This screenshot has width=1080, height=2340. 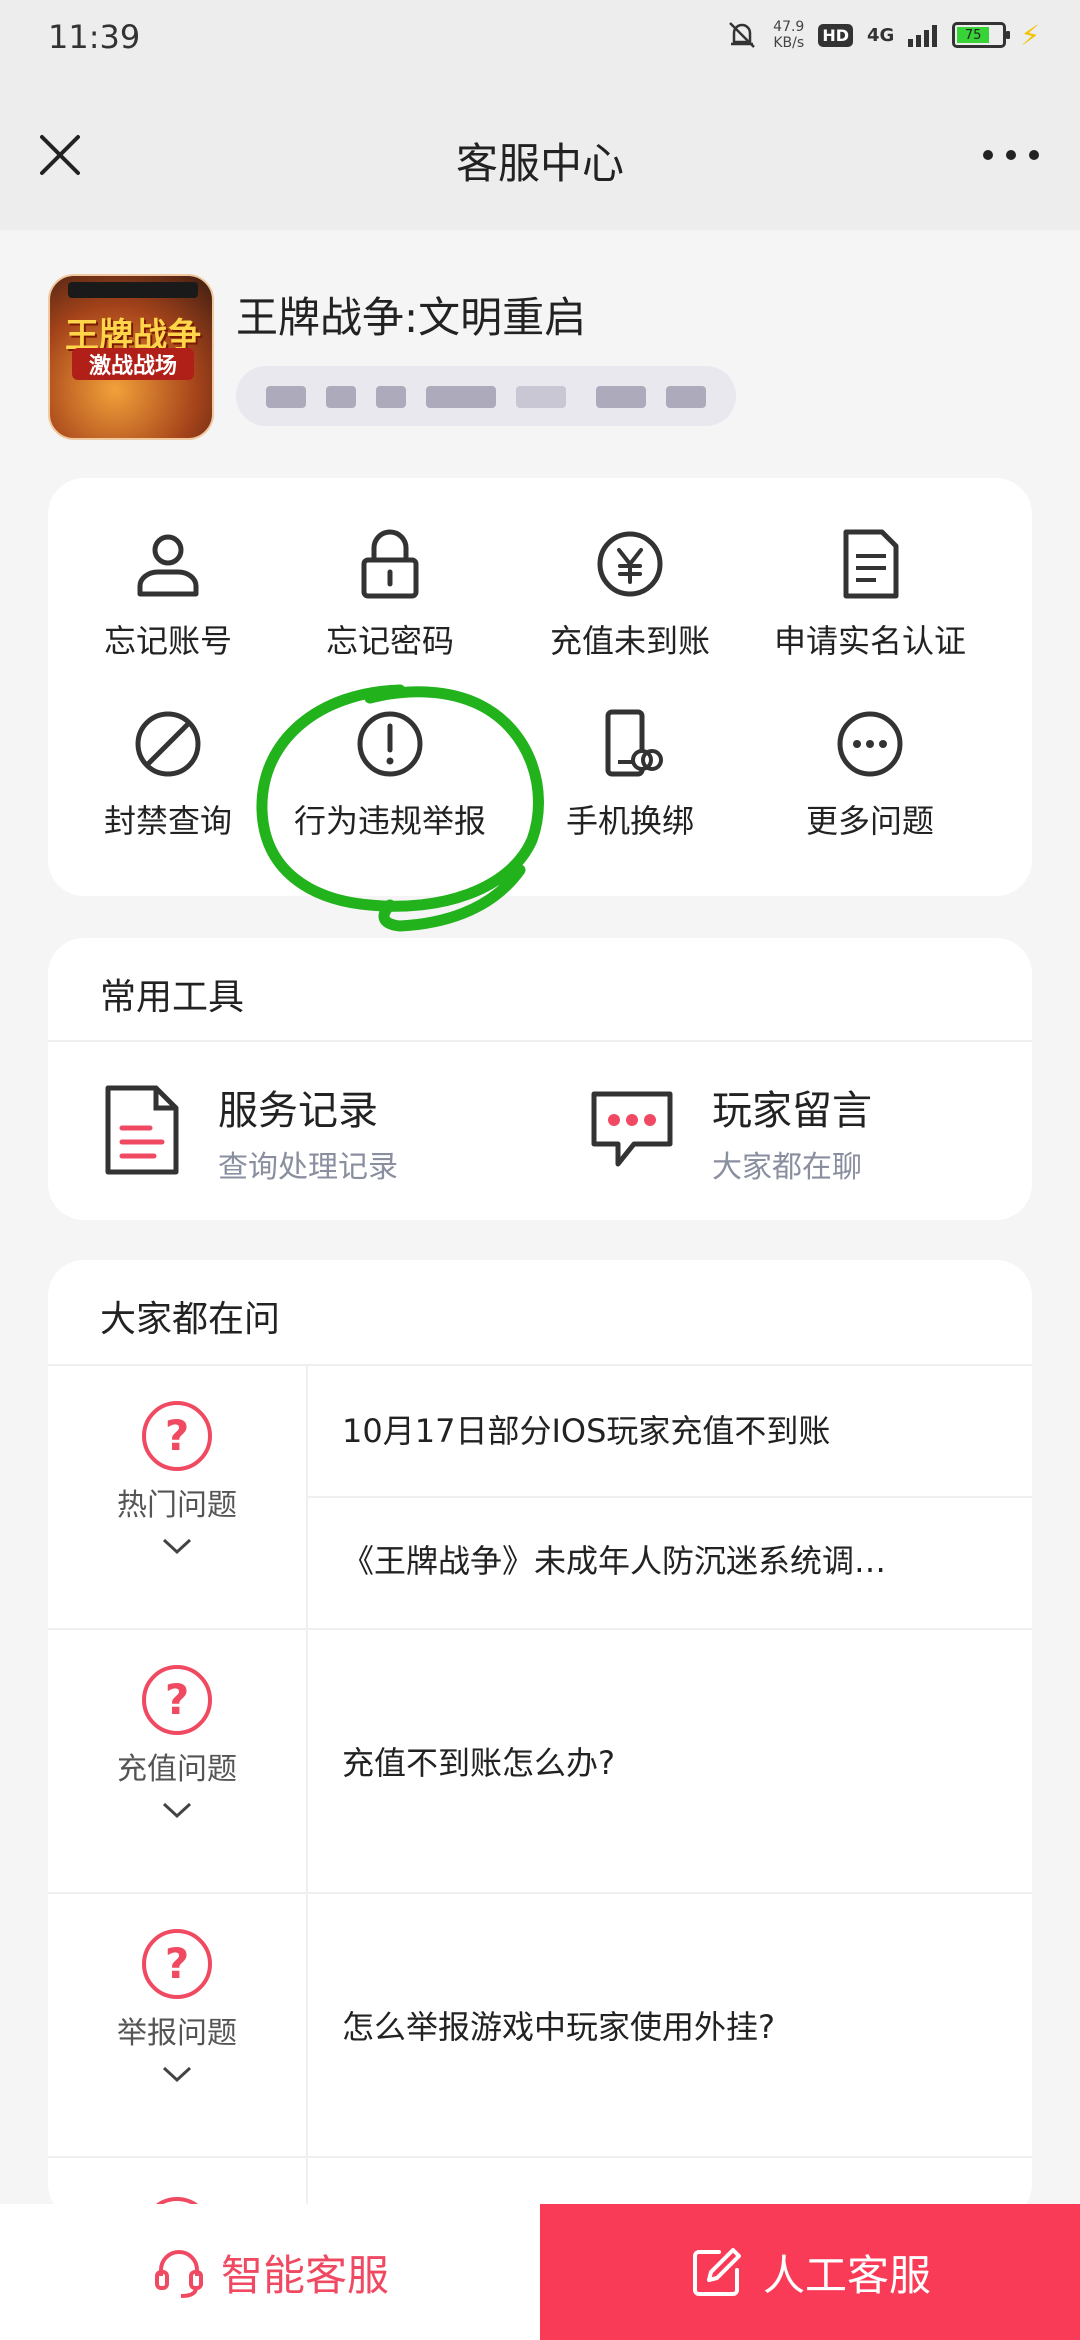 I want to click on quick-recharge-missing: 充值未到账, so click(x=630, y=594).